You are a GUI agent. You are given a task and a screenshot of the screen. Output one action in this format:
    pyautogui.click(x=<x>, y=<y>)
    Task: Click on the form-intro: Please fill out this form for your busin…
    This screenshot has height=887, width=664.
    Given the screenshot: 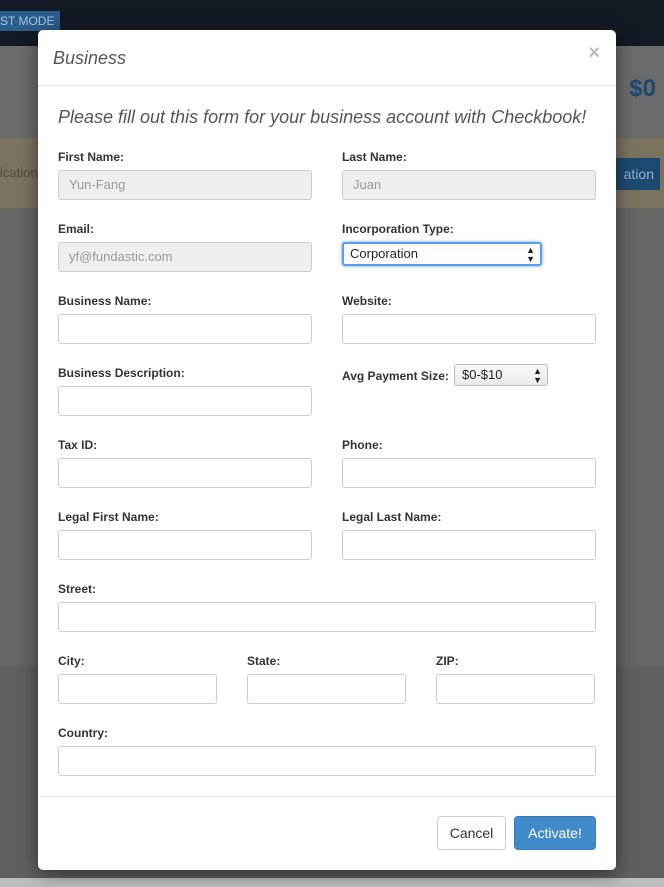 What is the action you would take?
    pyautogui.click(x=322, y=117)
    